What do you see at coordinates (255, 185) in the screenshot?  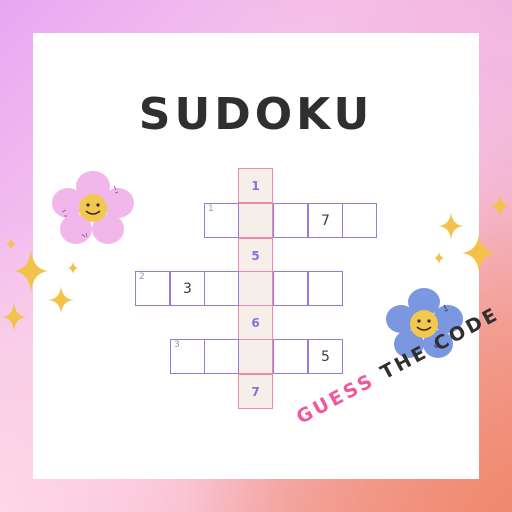 I see `key-cell-1: 1` at bounding box center [255, 185].